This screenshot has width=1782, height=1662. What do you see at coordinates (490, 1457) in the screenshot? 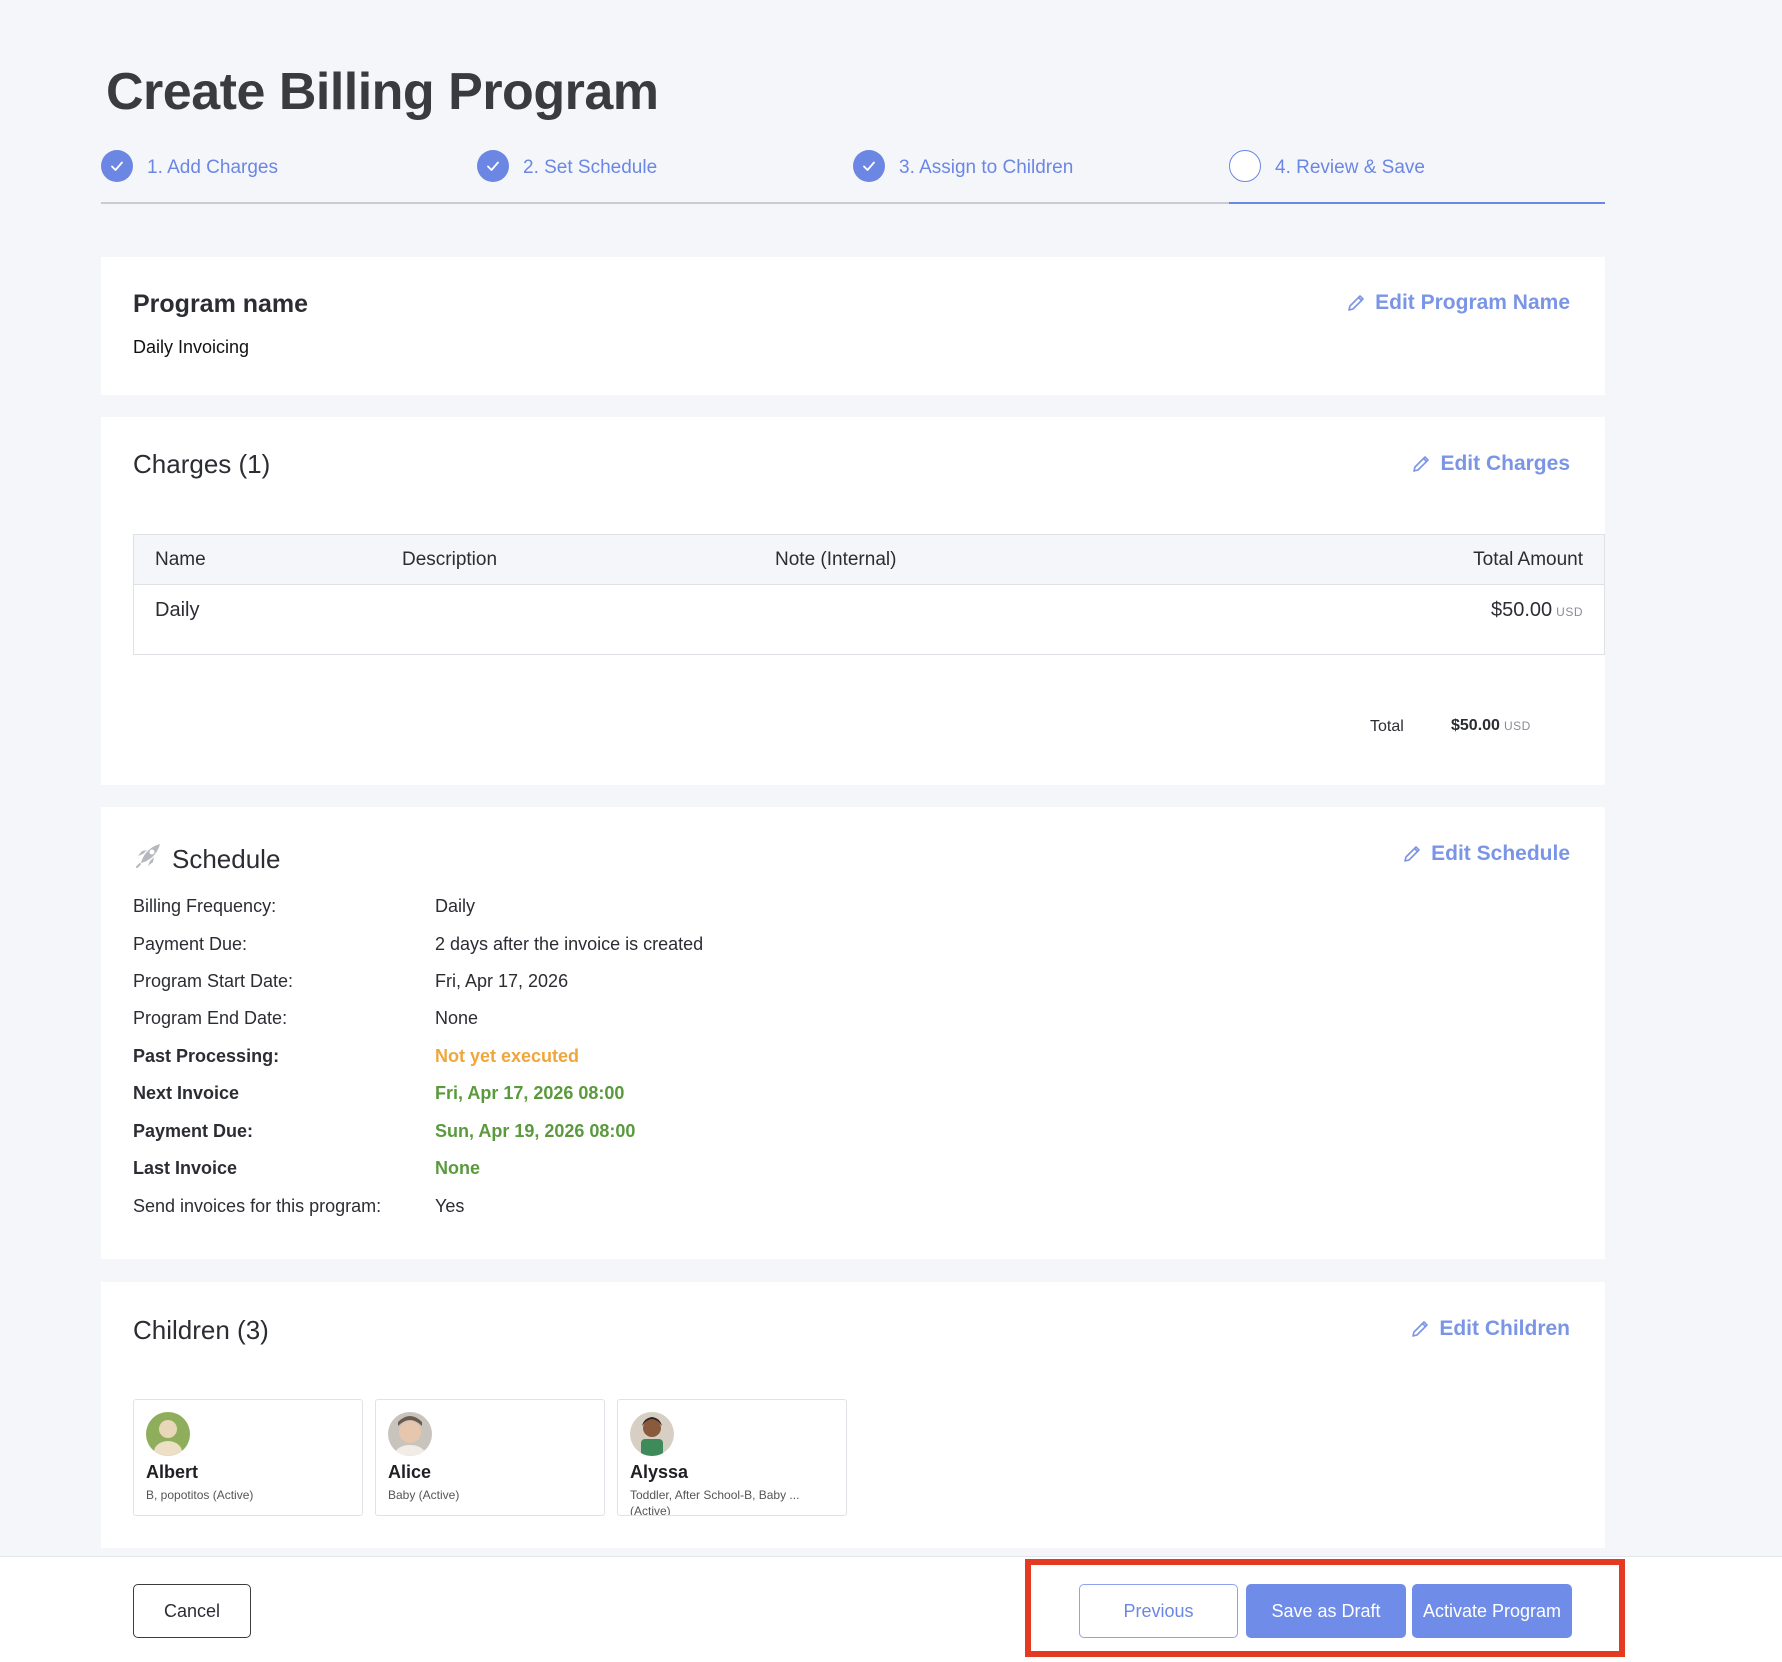
I see `child-card-alice: Alice Baby (Active)` at bounding box center [490, 1457].